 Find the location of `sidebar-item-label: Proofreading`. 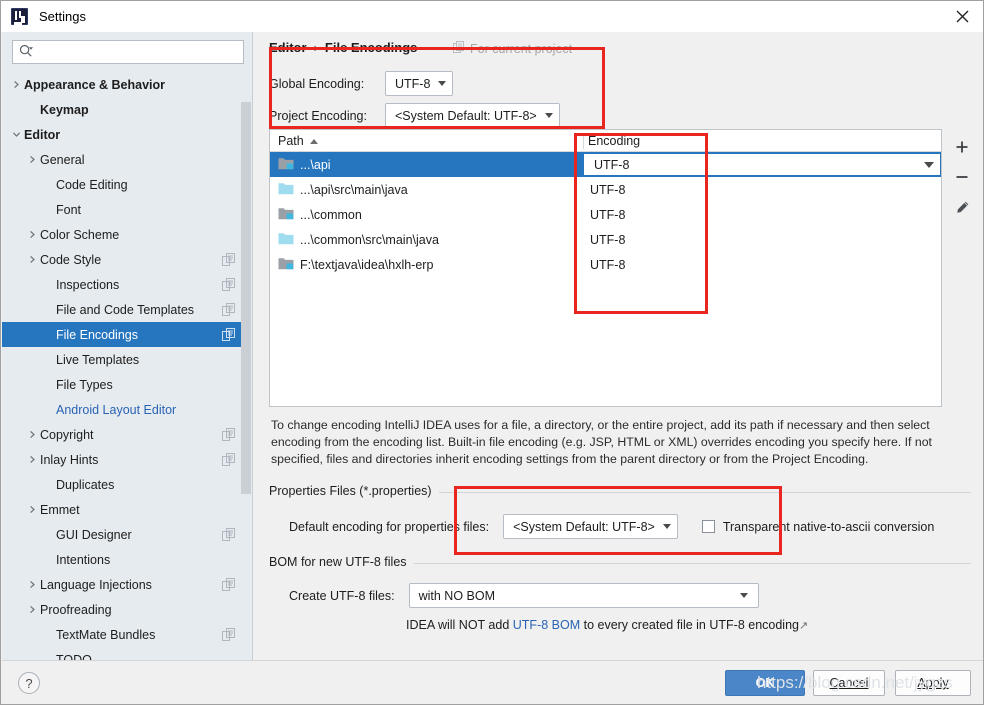

sidebar-item-label: Proofreading is located at coordinates (76, 609).